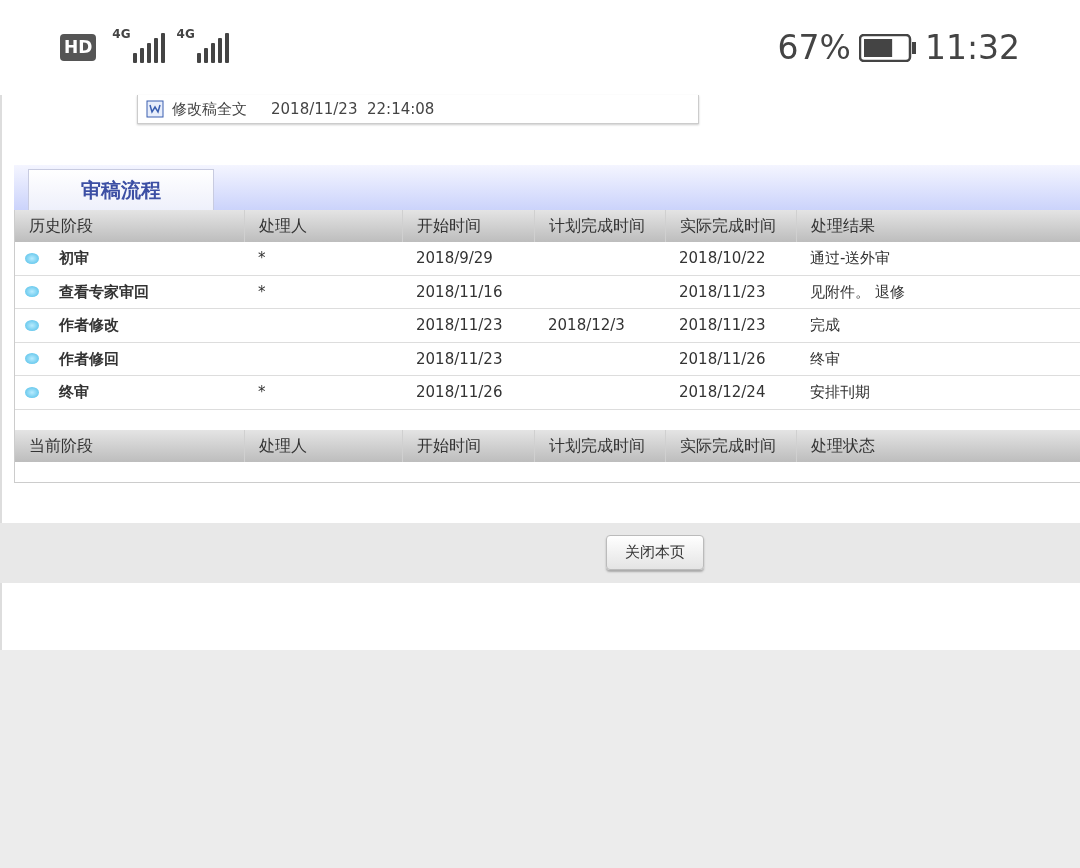 The width and height of the screenshot is (1080, 868). I want to click on column-header: 历史阶段, so click(61, 226).